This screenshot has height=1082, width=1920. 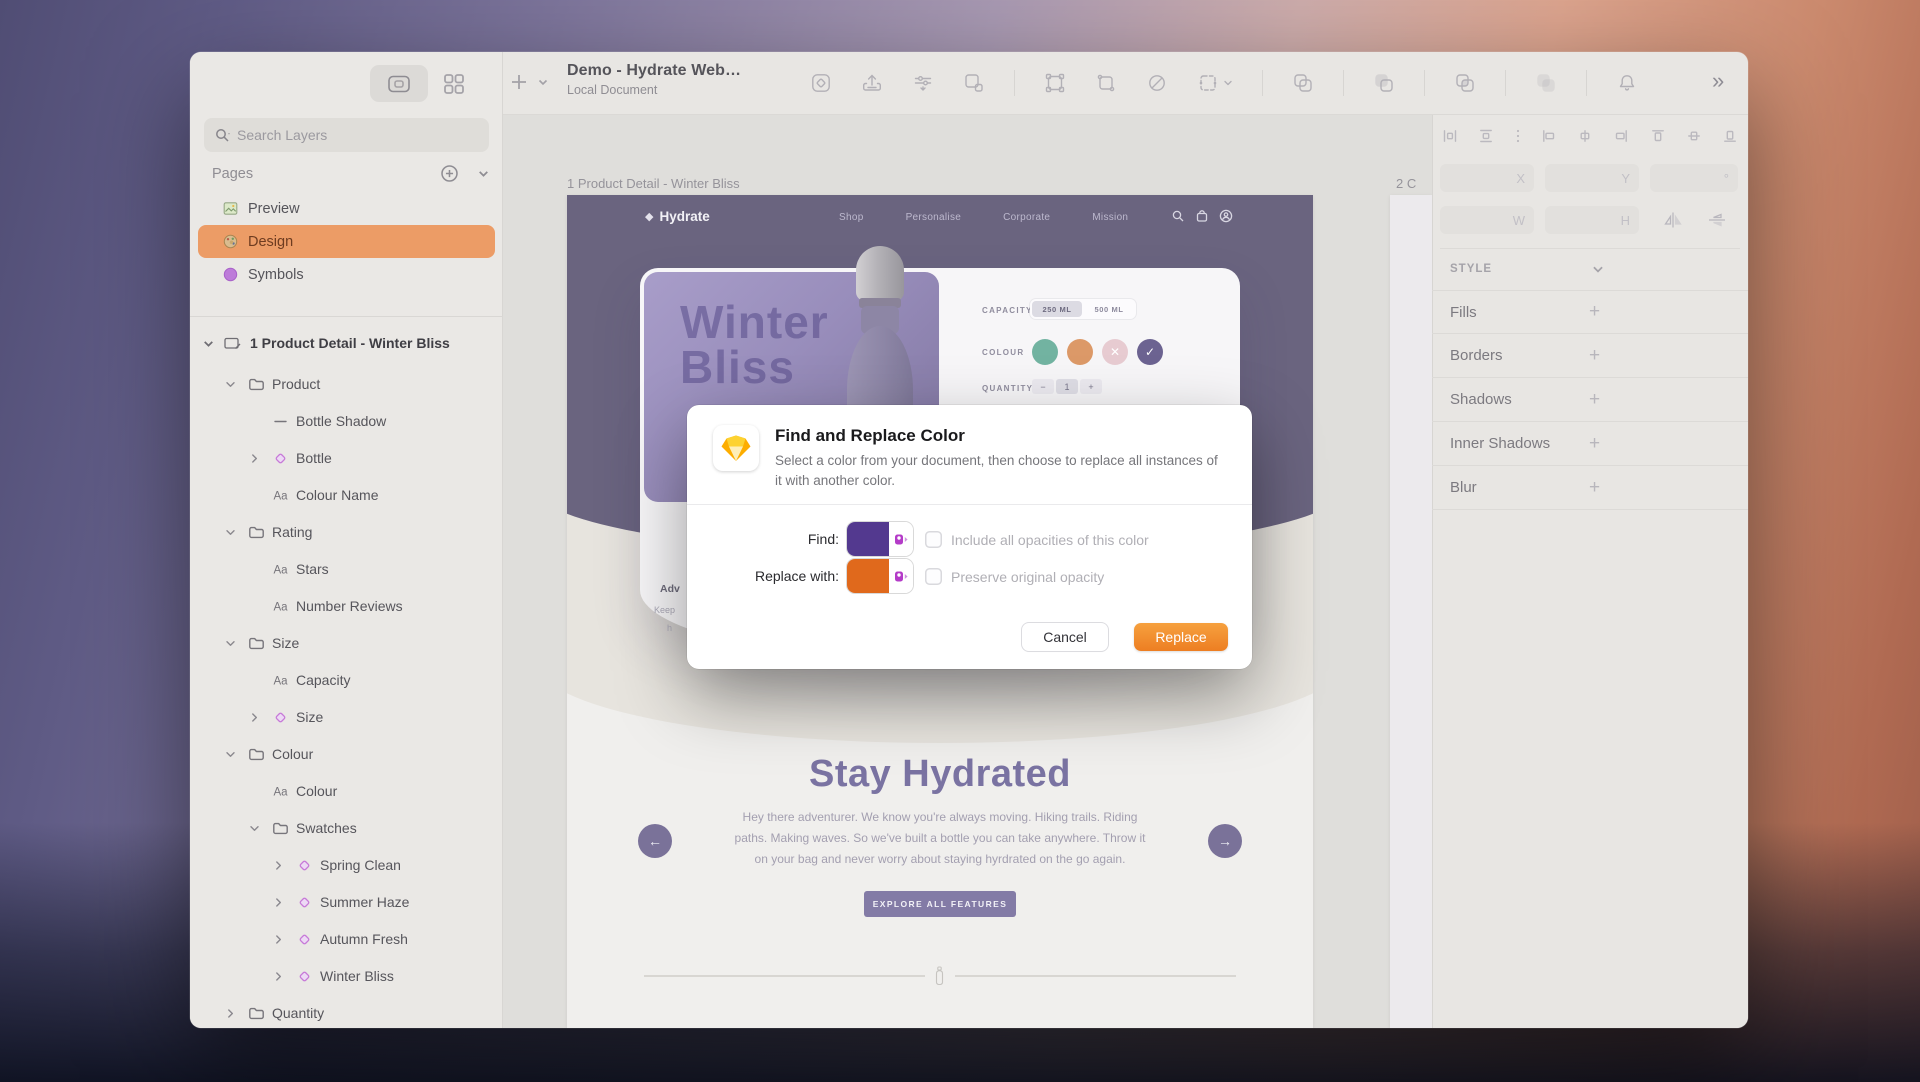 I want to click on boolean-intersect-icon, so click(x=1465, y=83).